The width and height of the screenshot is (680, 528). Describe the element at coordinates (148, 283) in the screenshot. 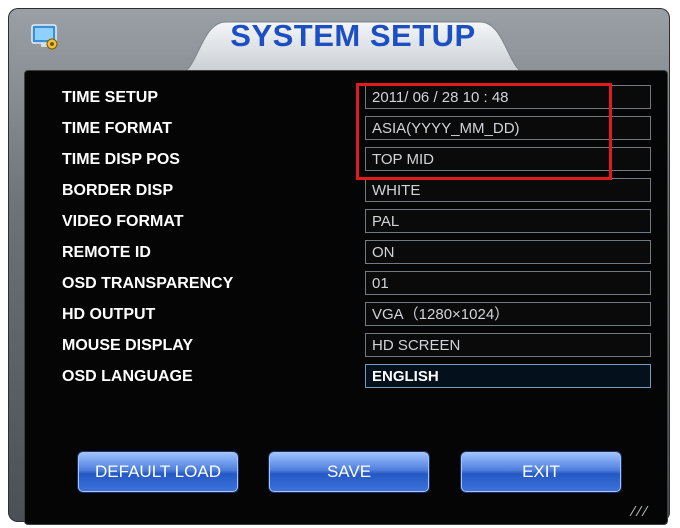

I see `setting-label: OSD TRANSPARENCY` at that location.